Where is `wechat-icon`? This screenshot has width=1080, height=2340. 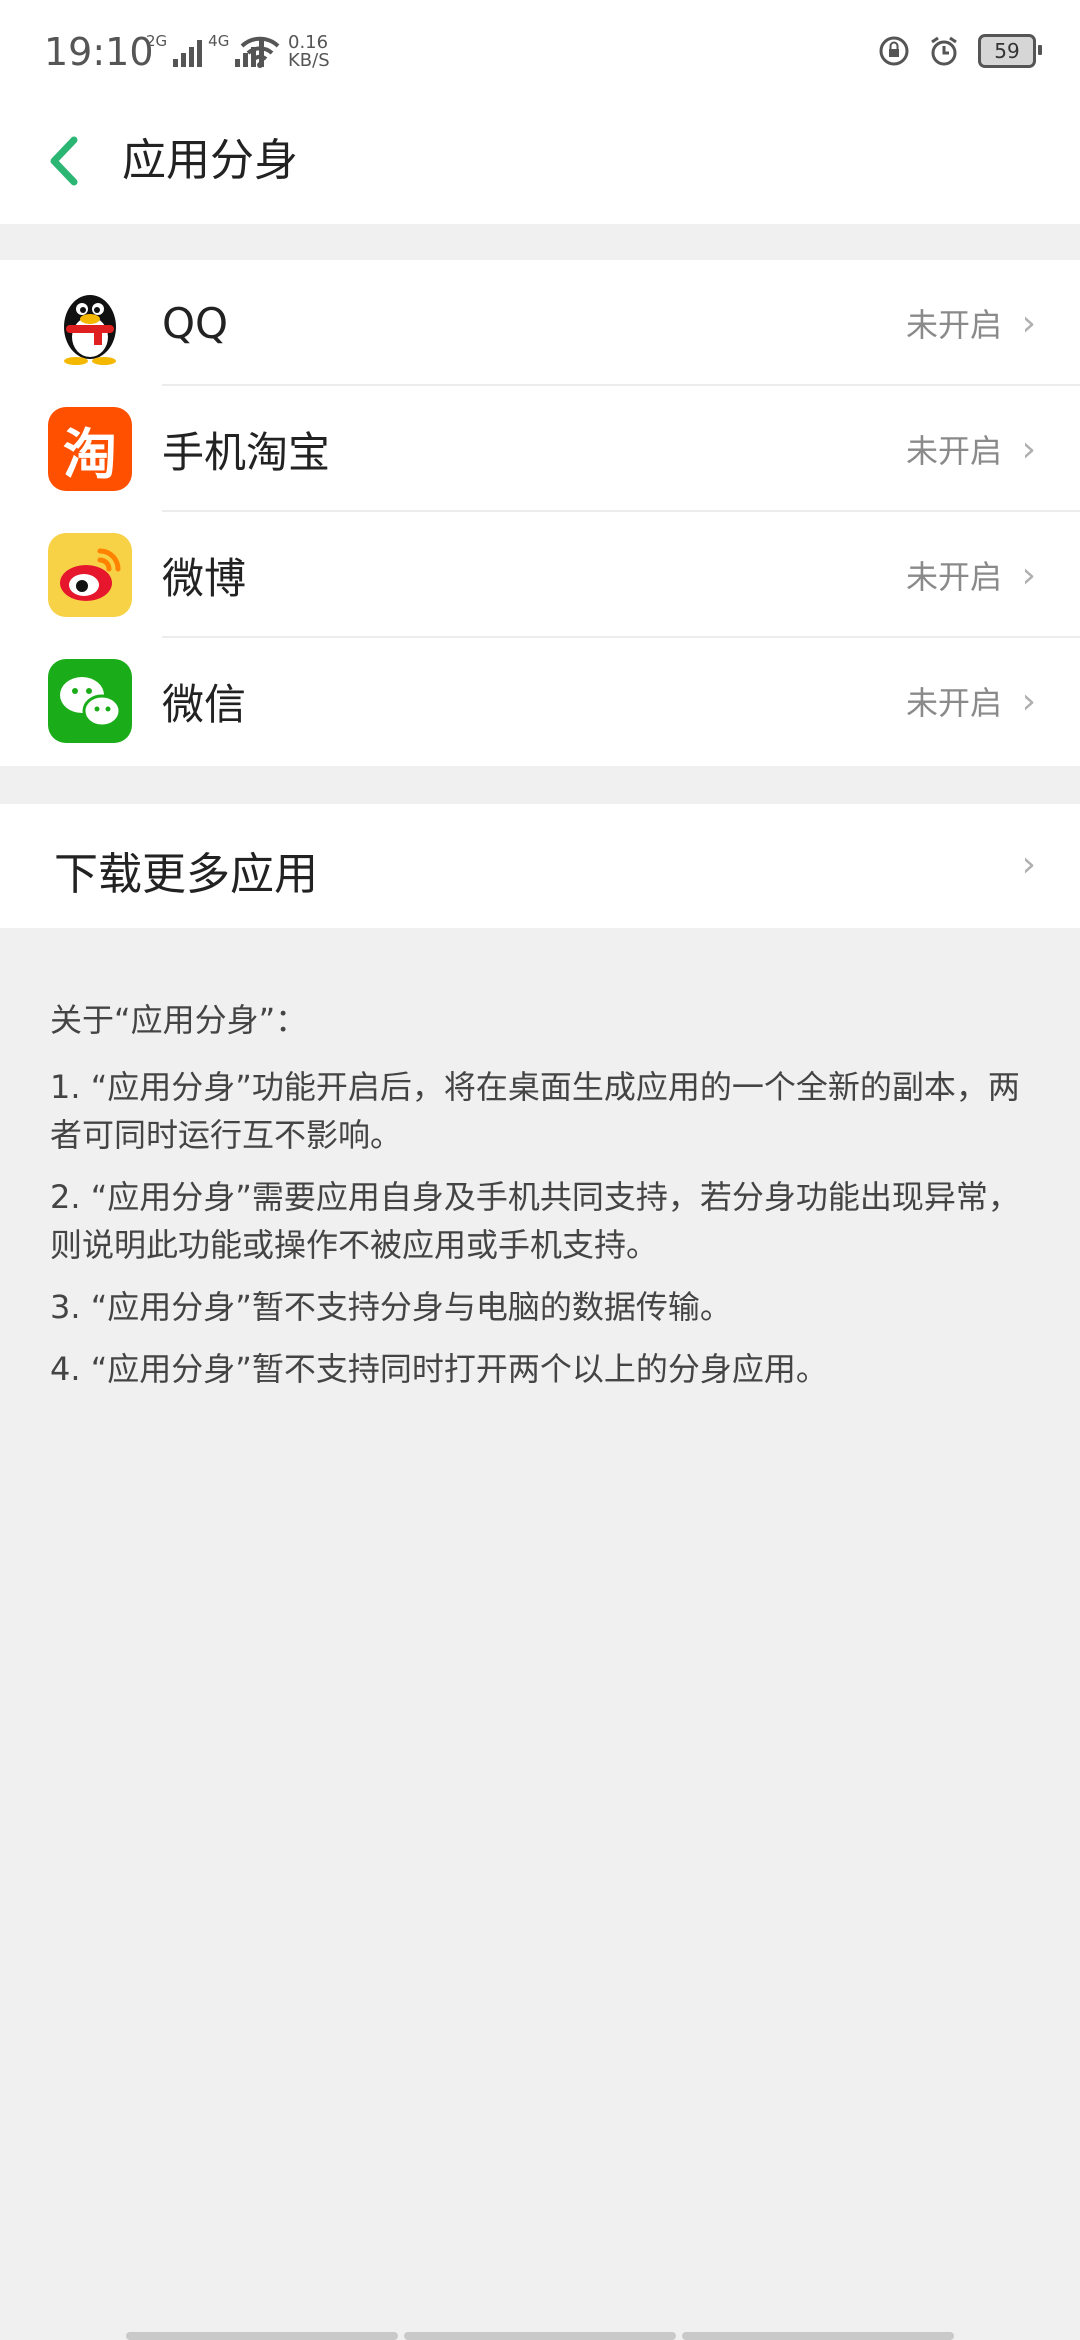 wechat-icon is located at coordinates (90, 701).